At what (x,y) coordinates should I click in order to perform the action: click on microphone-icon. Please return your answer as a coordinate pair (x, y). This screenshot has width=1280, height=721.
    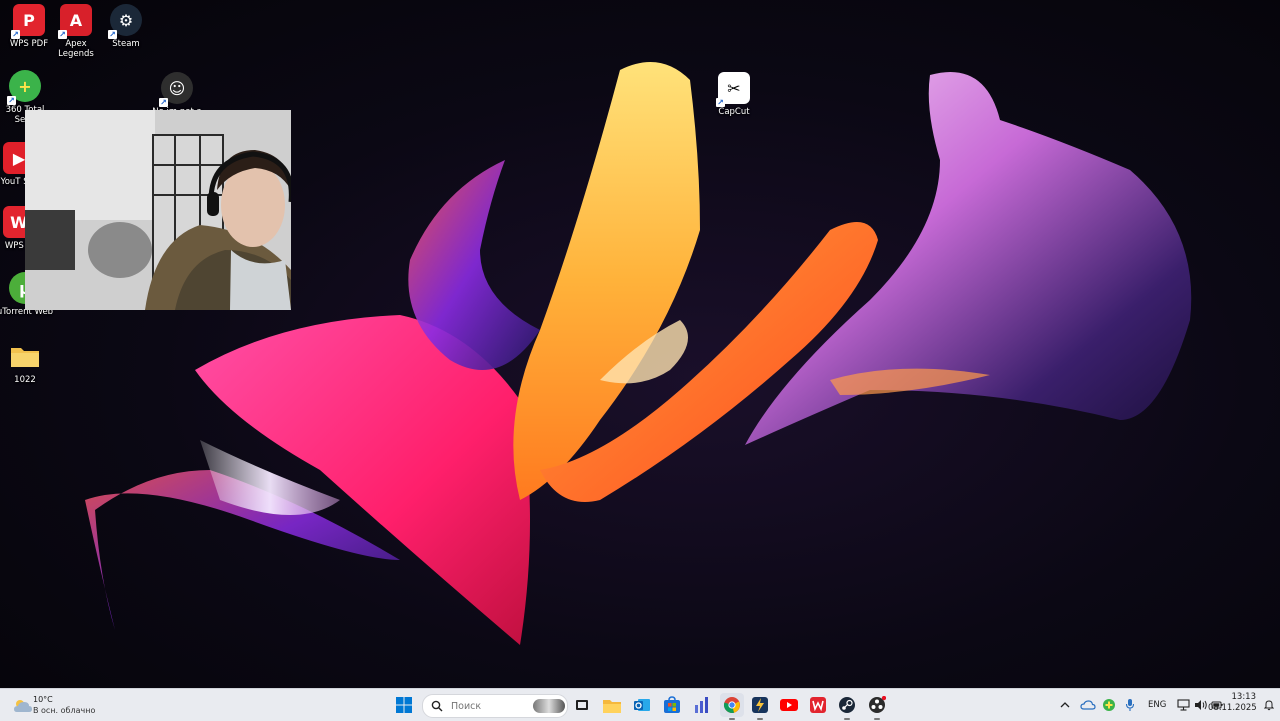
    Looking at the image, I should click on (1130, 705).